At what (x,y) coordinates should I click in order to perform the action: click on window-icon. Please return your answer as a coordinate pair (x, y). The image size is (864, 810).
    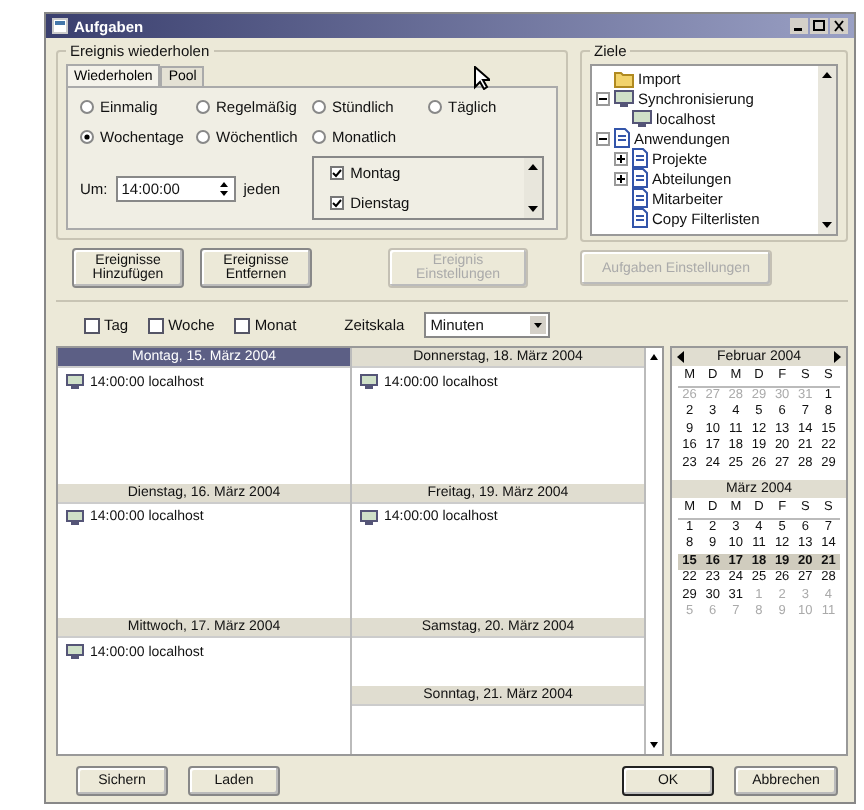
    Looking at the image, I should click on (60, 26).